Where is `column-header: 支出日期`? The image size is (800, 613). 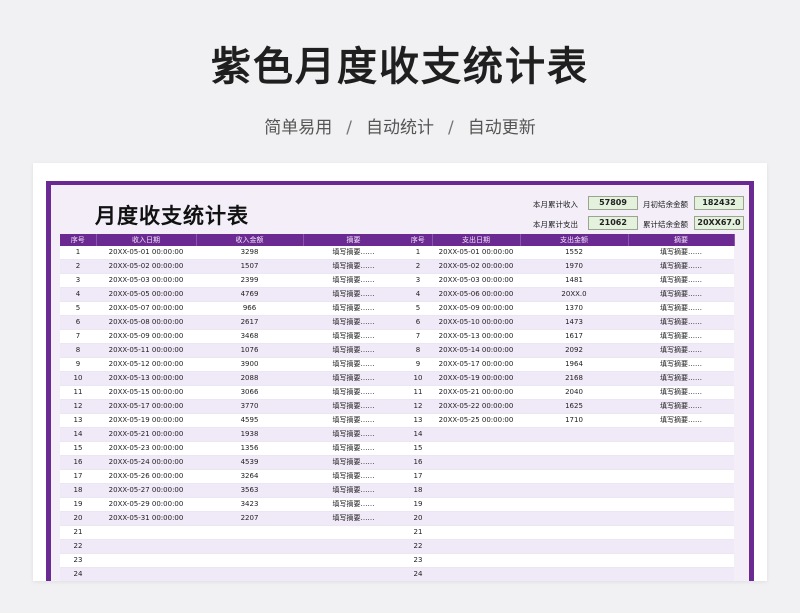
column-header: 支出日期 is located at coordinates (476, 240).